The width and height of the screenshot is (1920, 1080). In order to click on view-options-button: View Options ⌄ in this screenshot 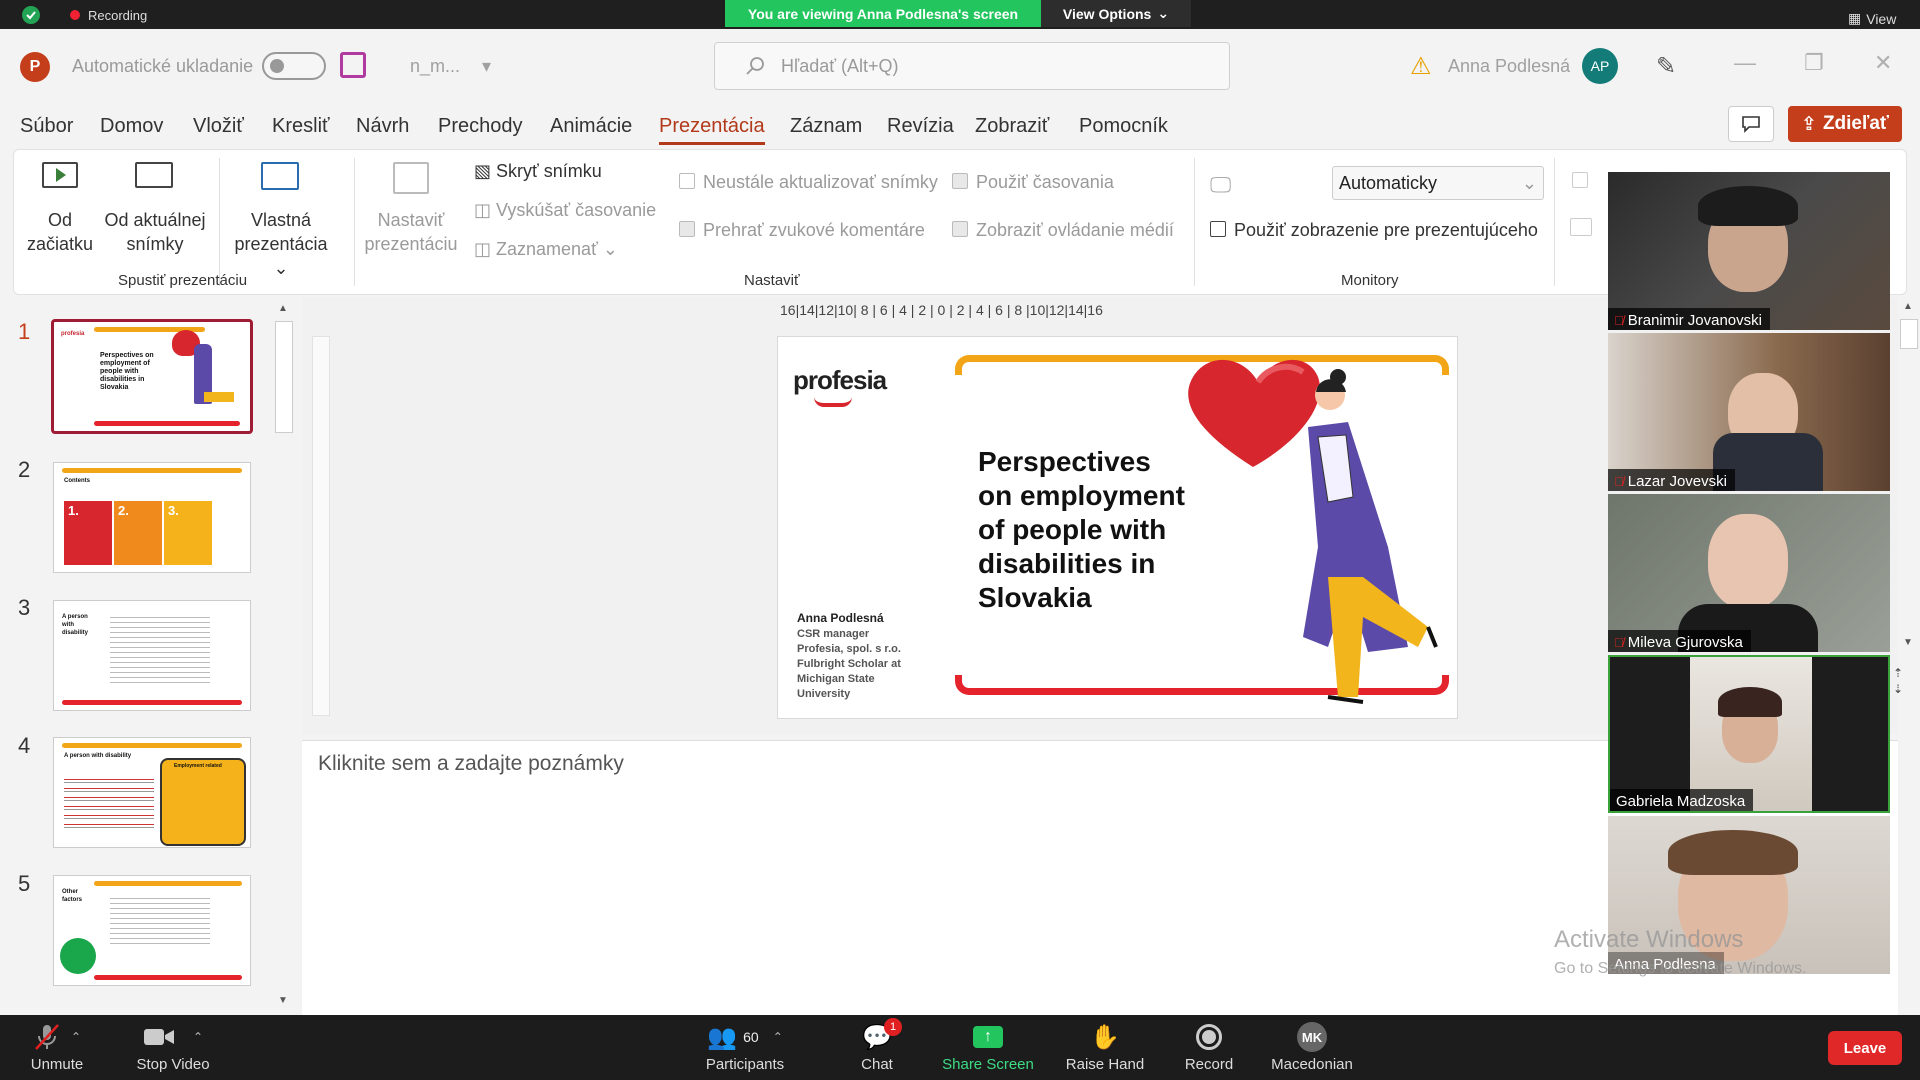, I will do `click(1116, 13)`.